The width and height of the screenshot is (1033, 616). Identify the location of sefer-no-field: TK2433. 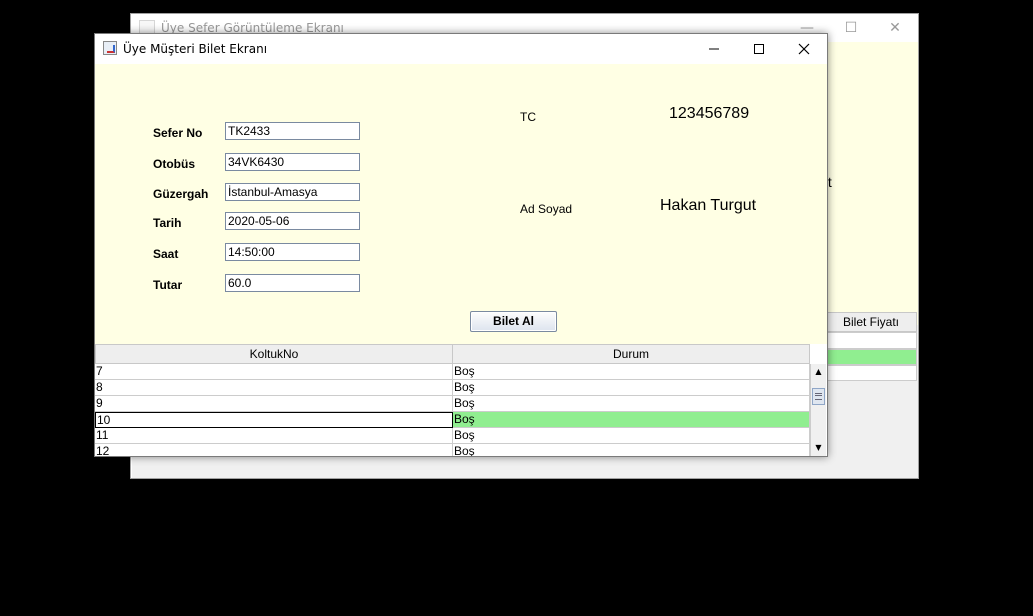
(292, 131).